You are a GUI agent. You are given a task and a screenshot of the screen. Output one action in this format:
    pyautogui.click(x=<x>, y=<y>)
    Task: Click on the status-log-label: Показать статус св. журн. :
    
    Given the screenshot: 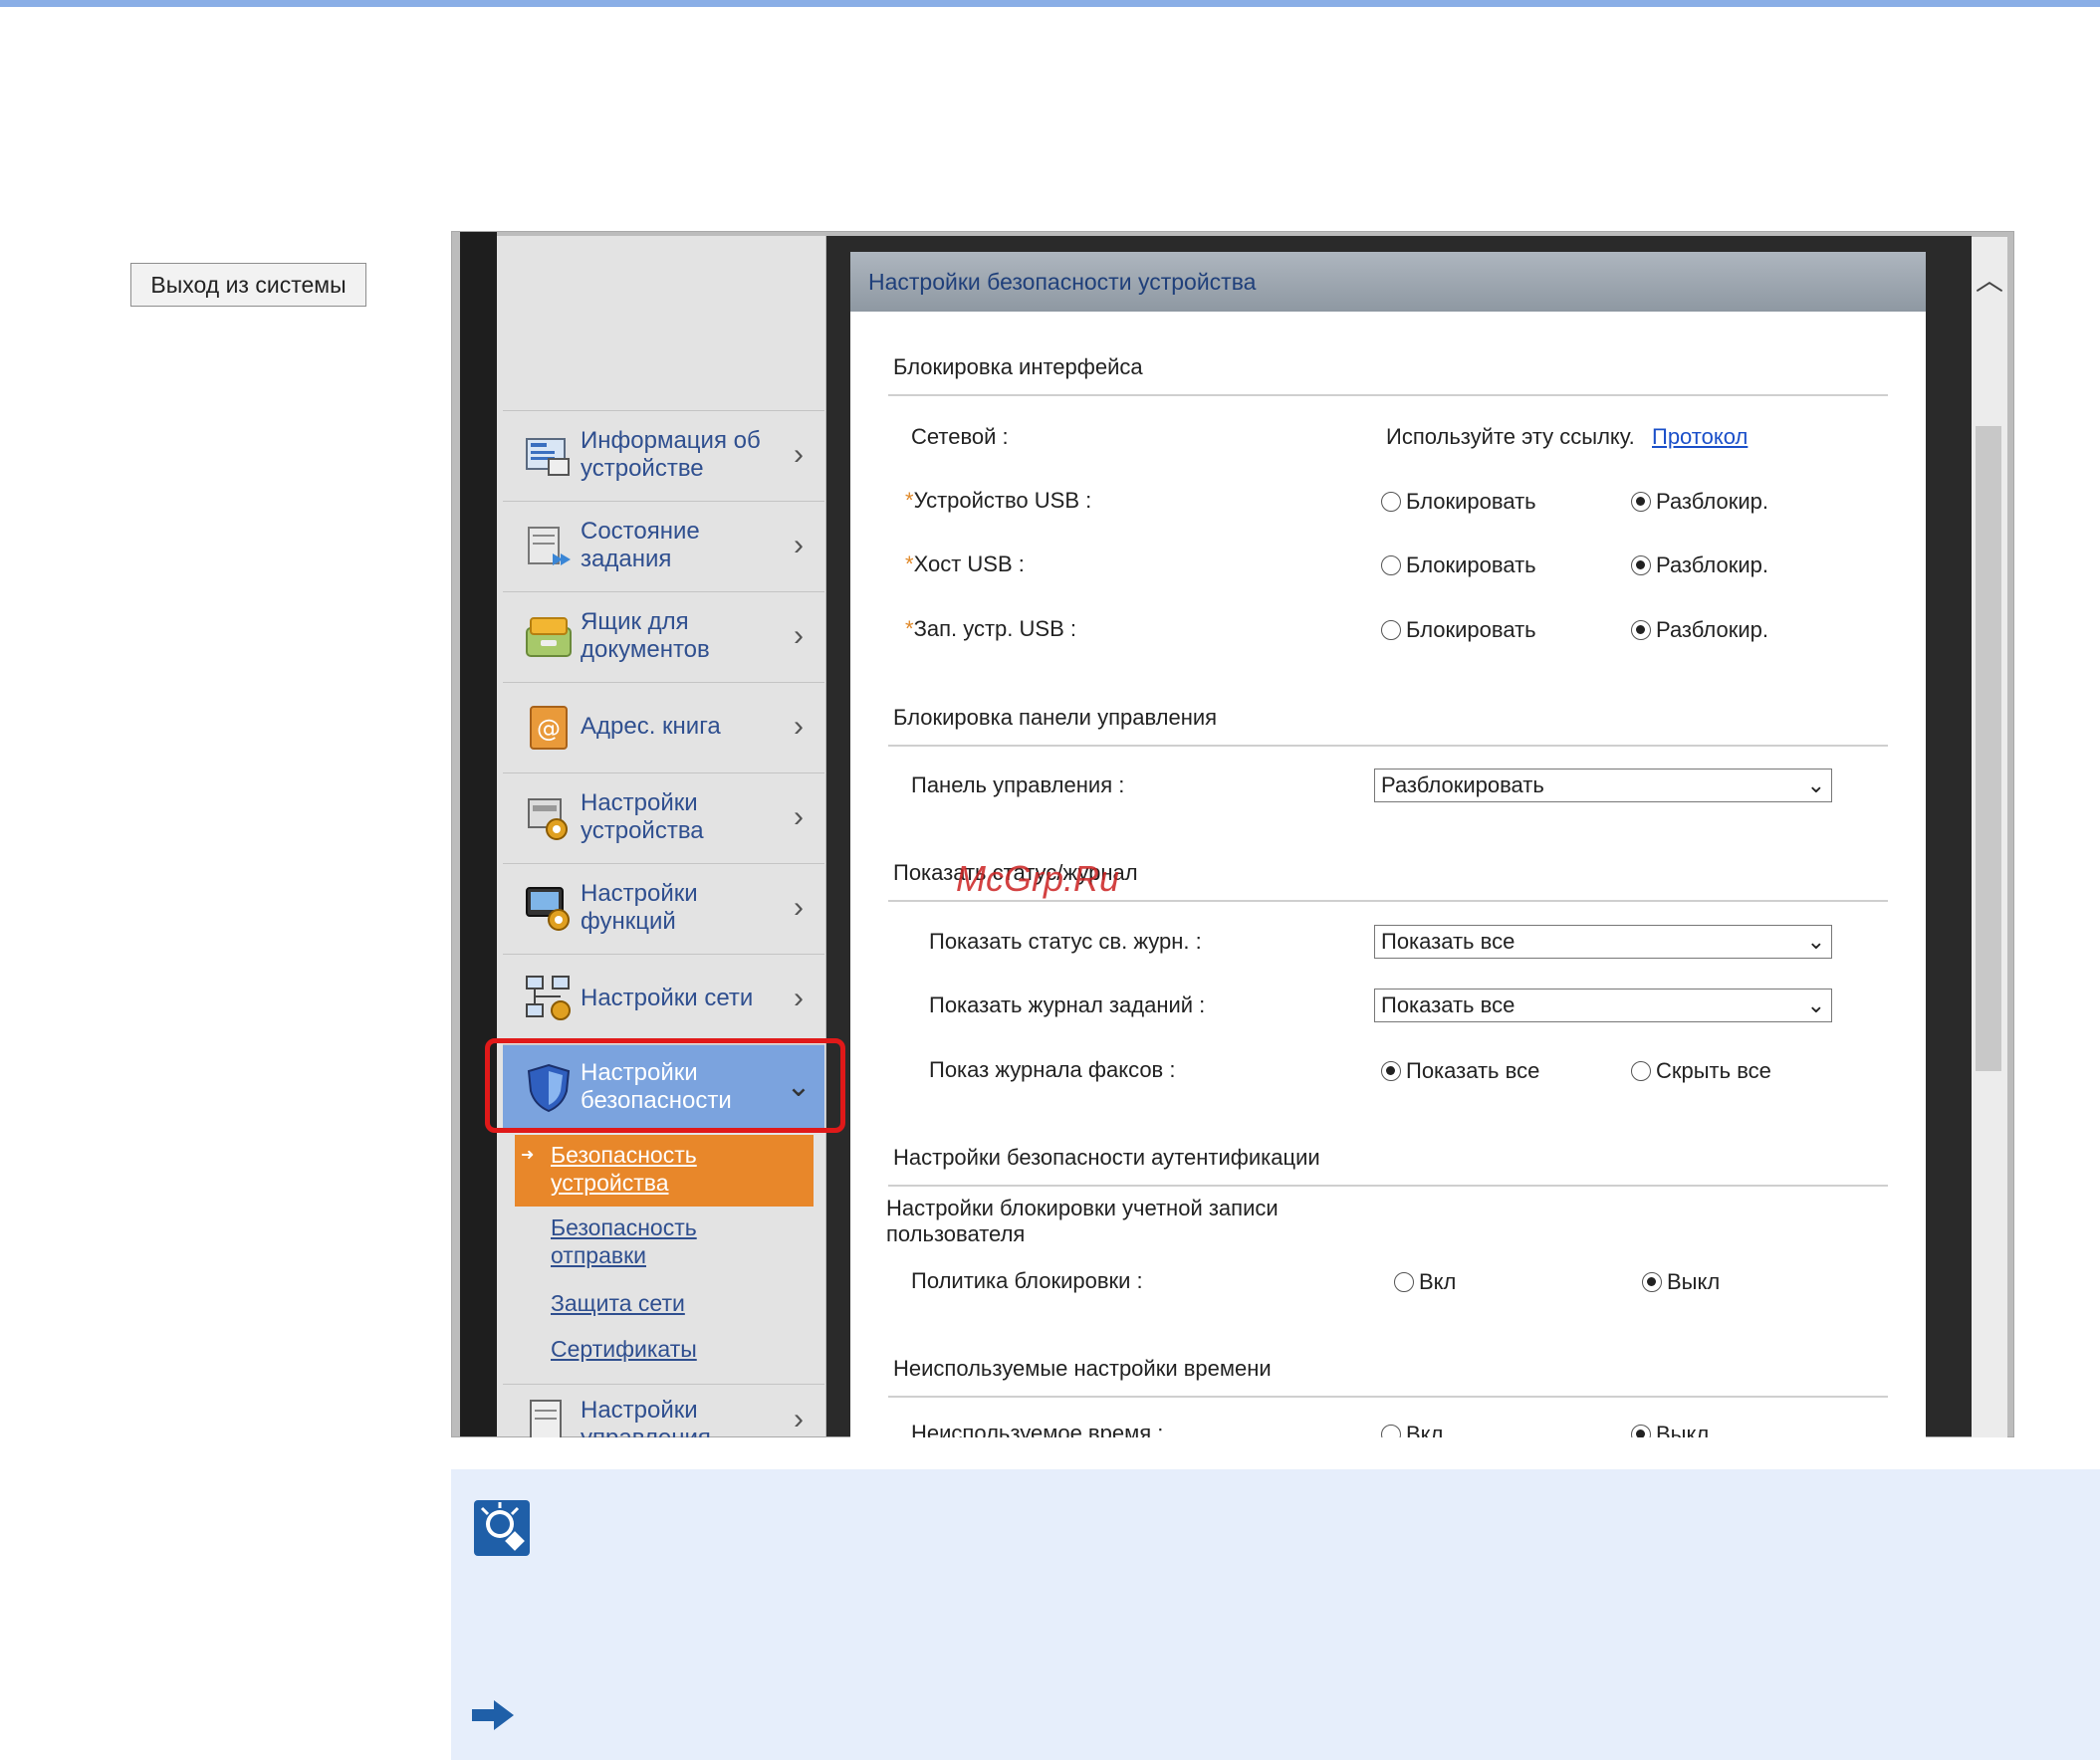 What is the action you would take?
    pyautogui.click(x=1065, y=942)
    